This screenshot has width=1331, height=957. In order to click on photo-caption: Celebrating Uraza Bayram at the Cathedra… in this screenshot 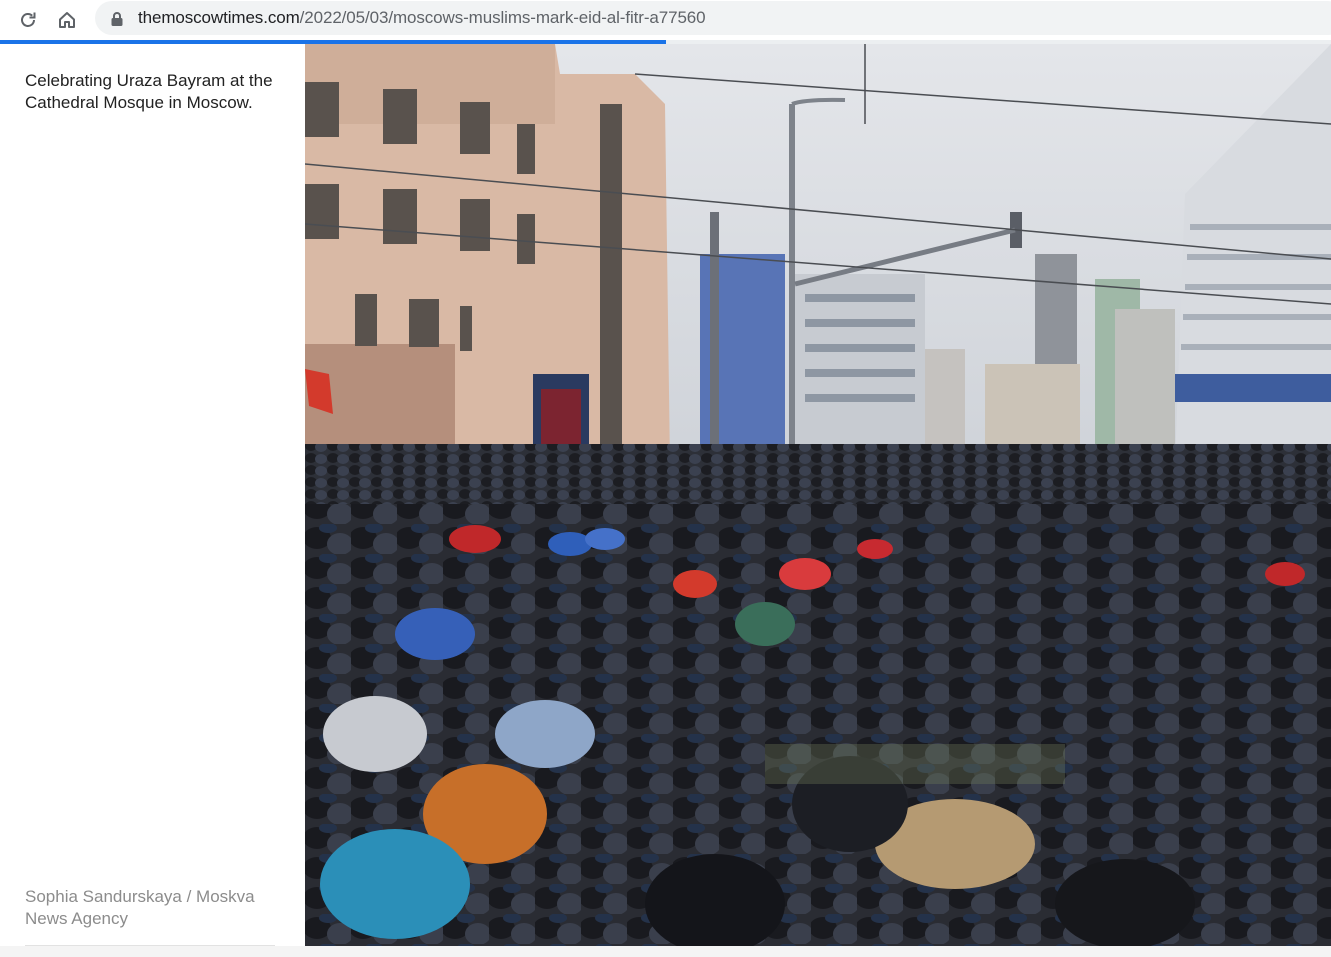, I will do `click(149, 91)`.